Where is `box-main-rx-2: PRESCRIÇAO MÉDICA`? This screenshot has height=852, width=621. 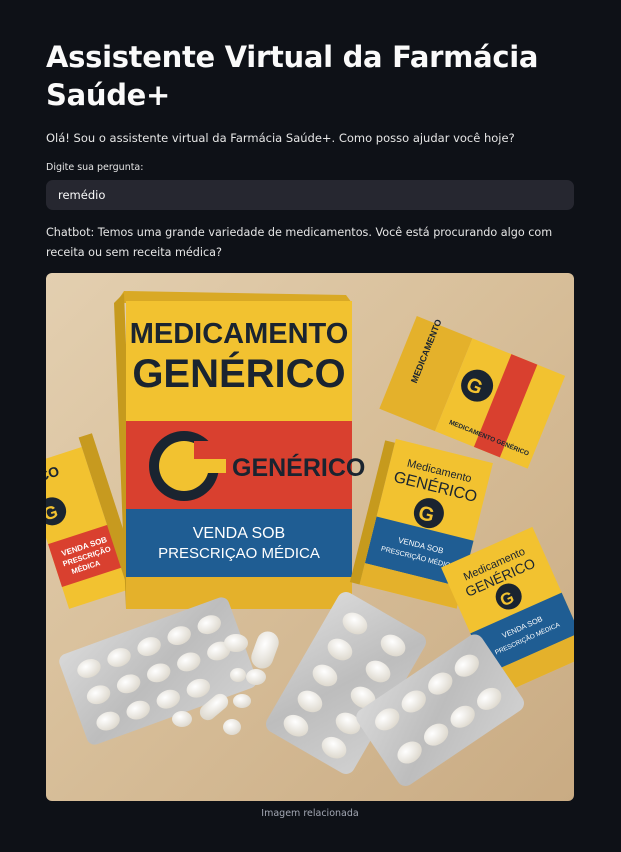 box-main-rx-2: PRESCRIÇAO MÉDICA is located at coordinates (239, 553).